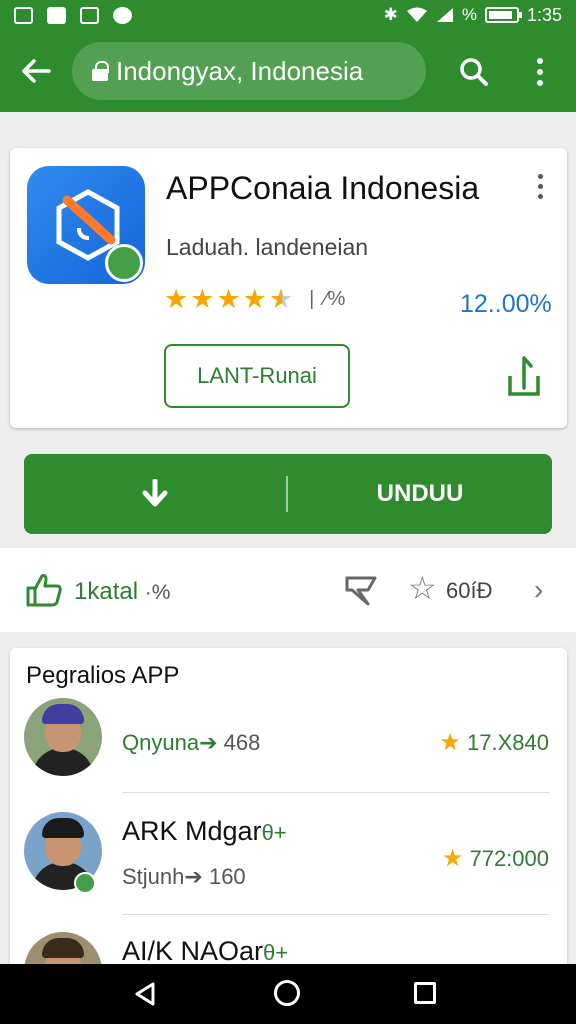 The width and height of the screenshot is (576, 1024). I want to click on list-heading: Pegralios APP, so click(103, 675).